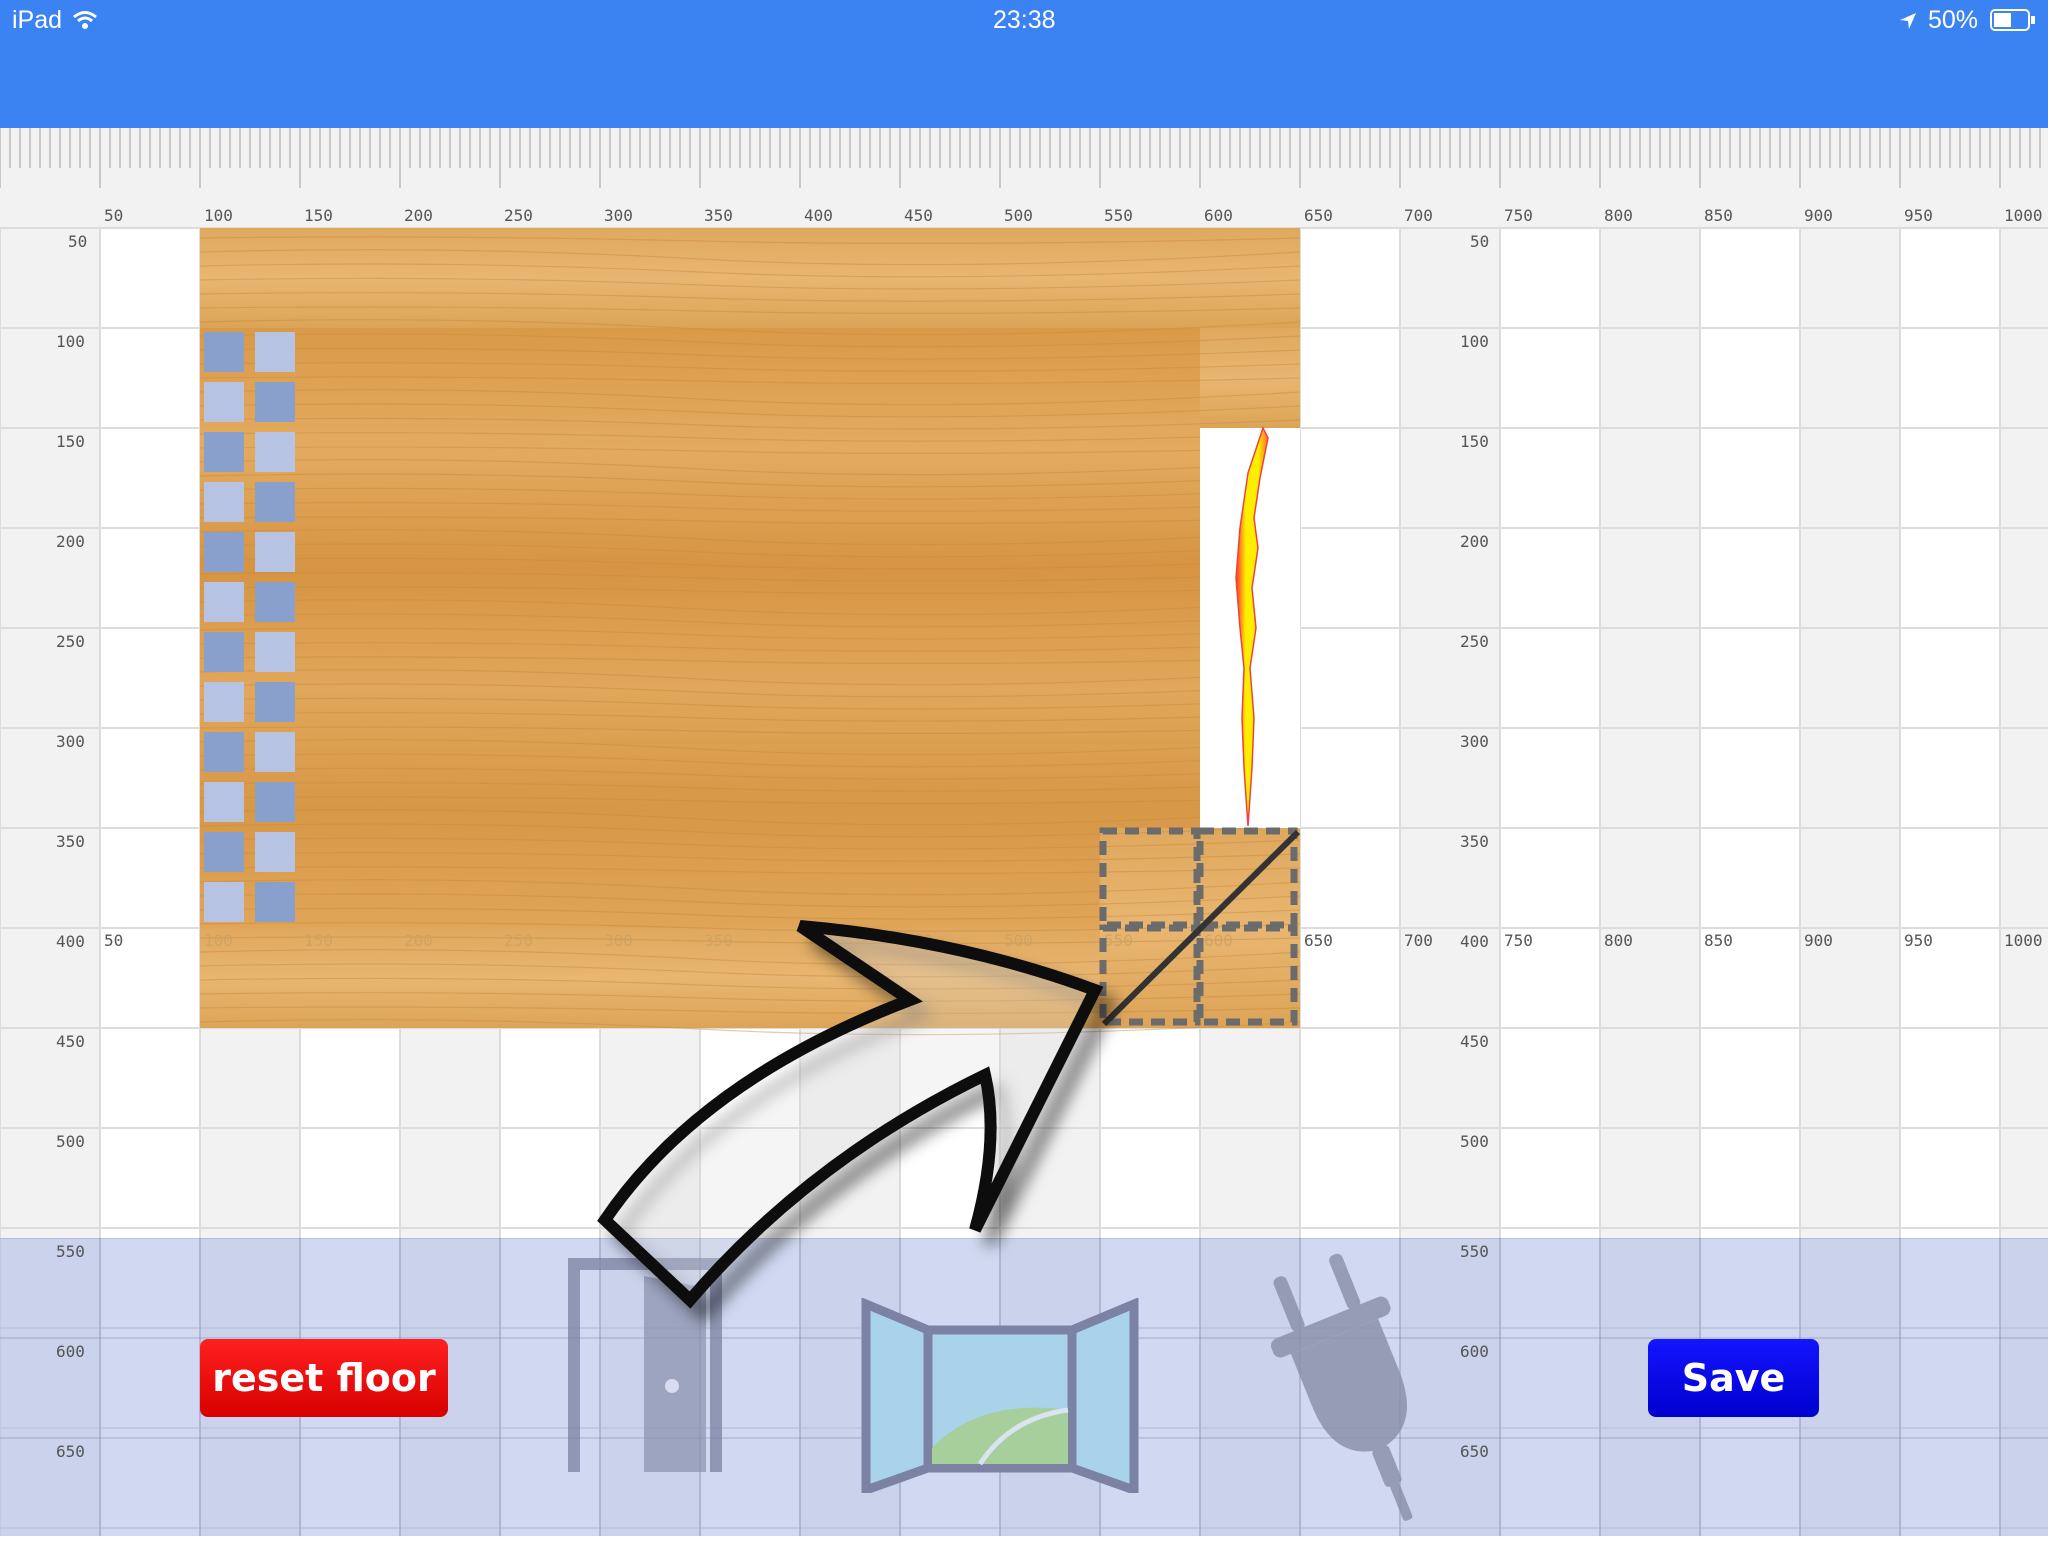 This screenshot has width=2048, height=1541. I want to click on x-axis-label: 300, so click(618, 215).